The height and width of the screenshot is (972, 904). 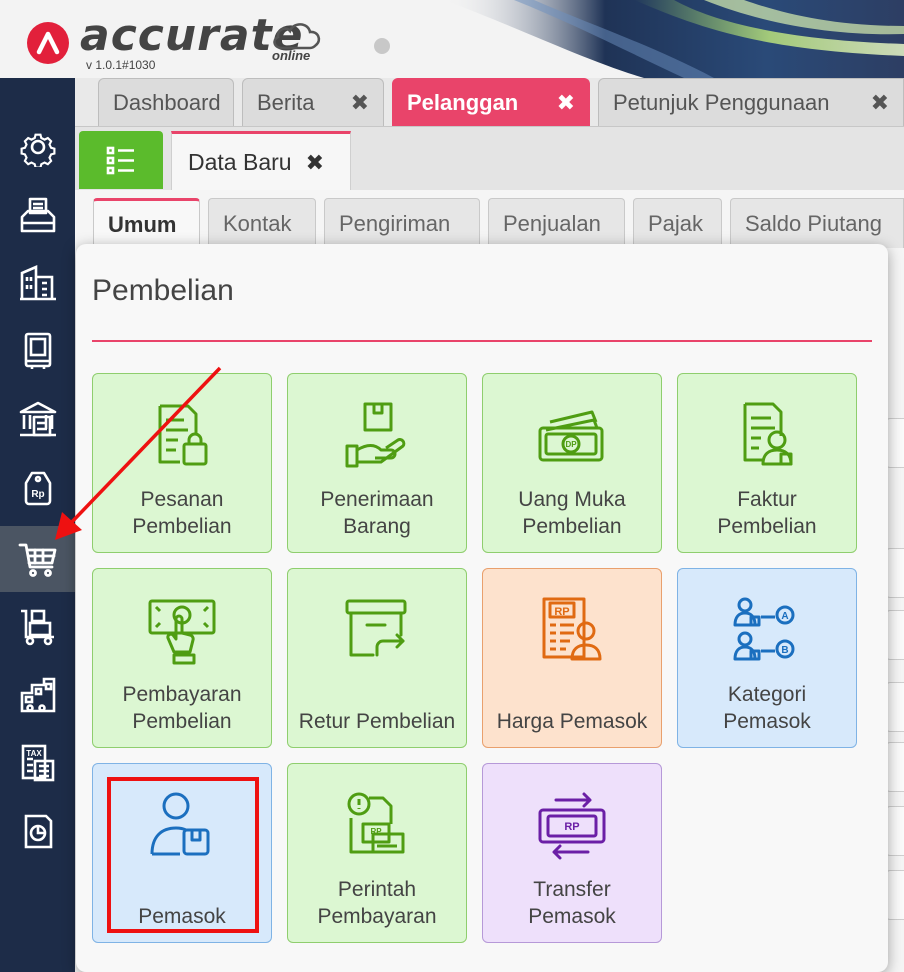 What do you see at coordinates (382, 46) in the screenshot?
I see `status-dot` at bounding box center [382, 46].